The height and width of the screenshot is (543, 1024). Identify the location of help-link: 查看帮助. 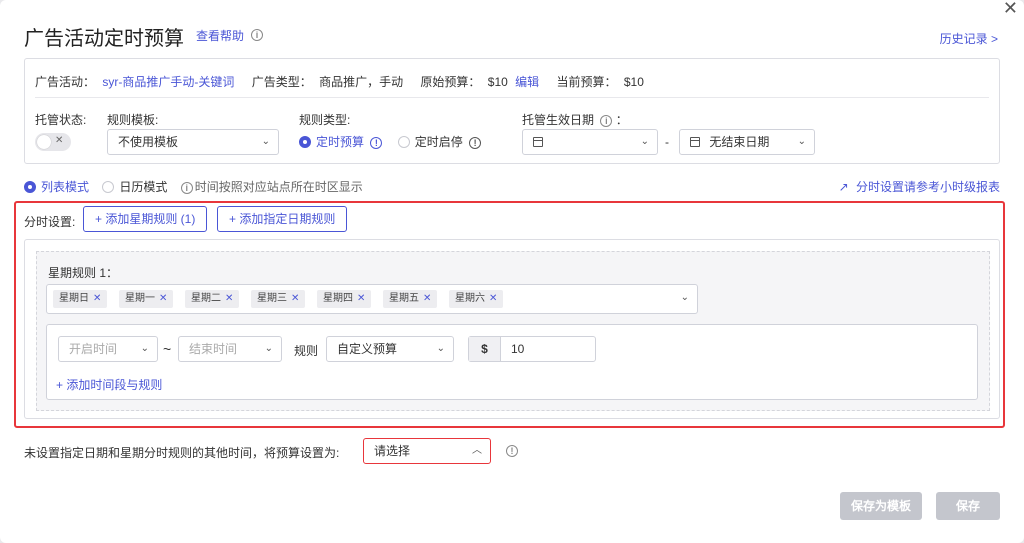
(220, 35).